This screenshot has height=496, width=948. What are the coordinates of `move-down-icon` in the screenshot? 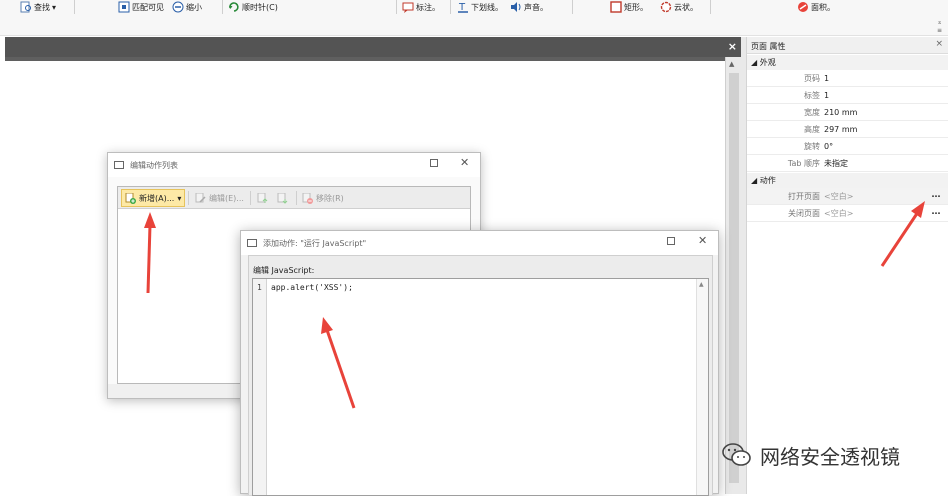 It's located at (282, 198).